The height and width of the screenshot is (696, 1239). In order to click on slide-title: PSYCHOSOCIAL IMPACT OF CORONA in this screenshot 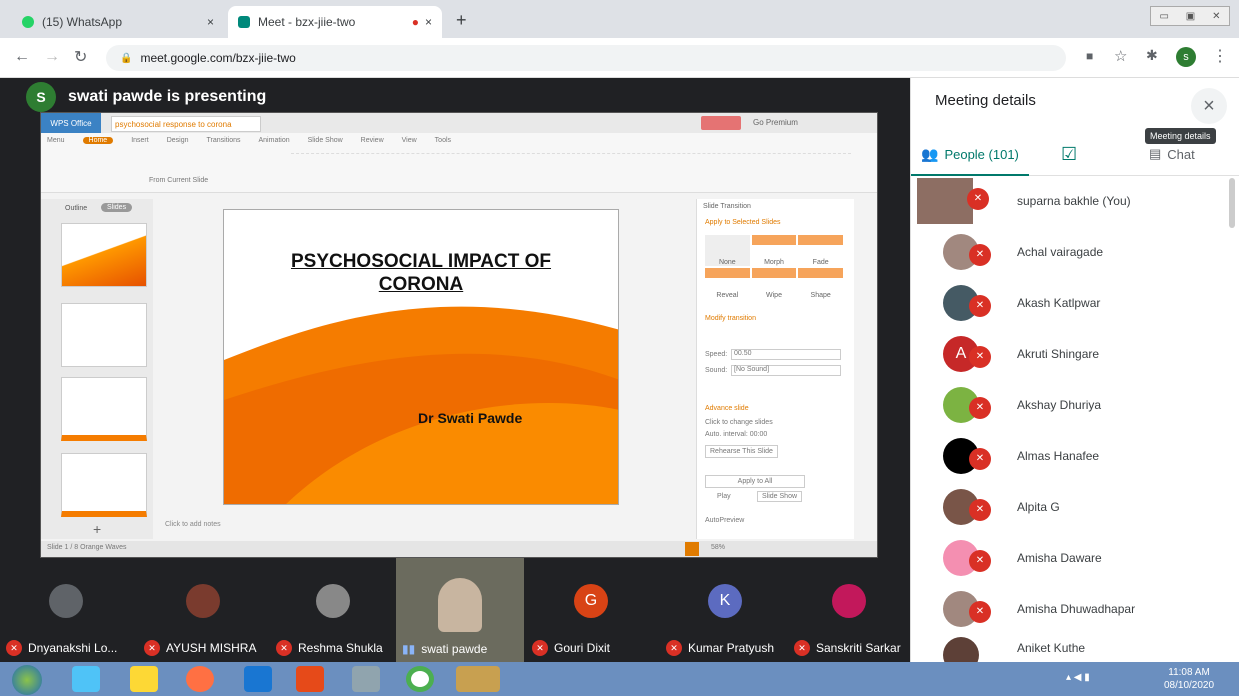, I will do `click(421, 273)`.